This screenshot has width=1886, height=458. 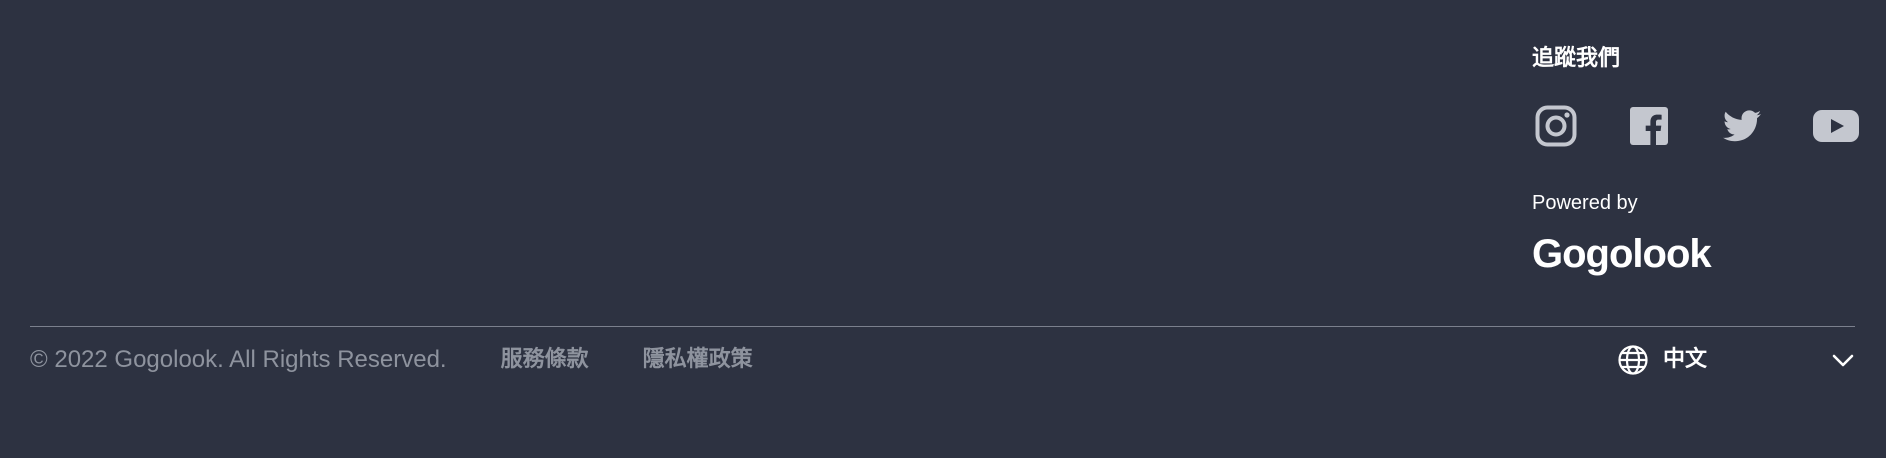 I want to click on privacy-policy-link: 隱私權政策, so click(x=698, y=360).